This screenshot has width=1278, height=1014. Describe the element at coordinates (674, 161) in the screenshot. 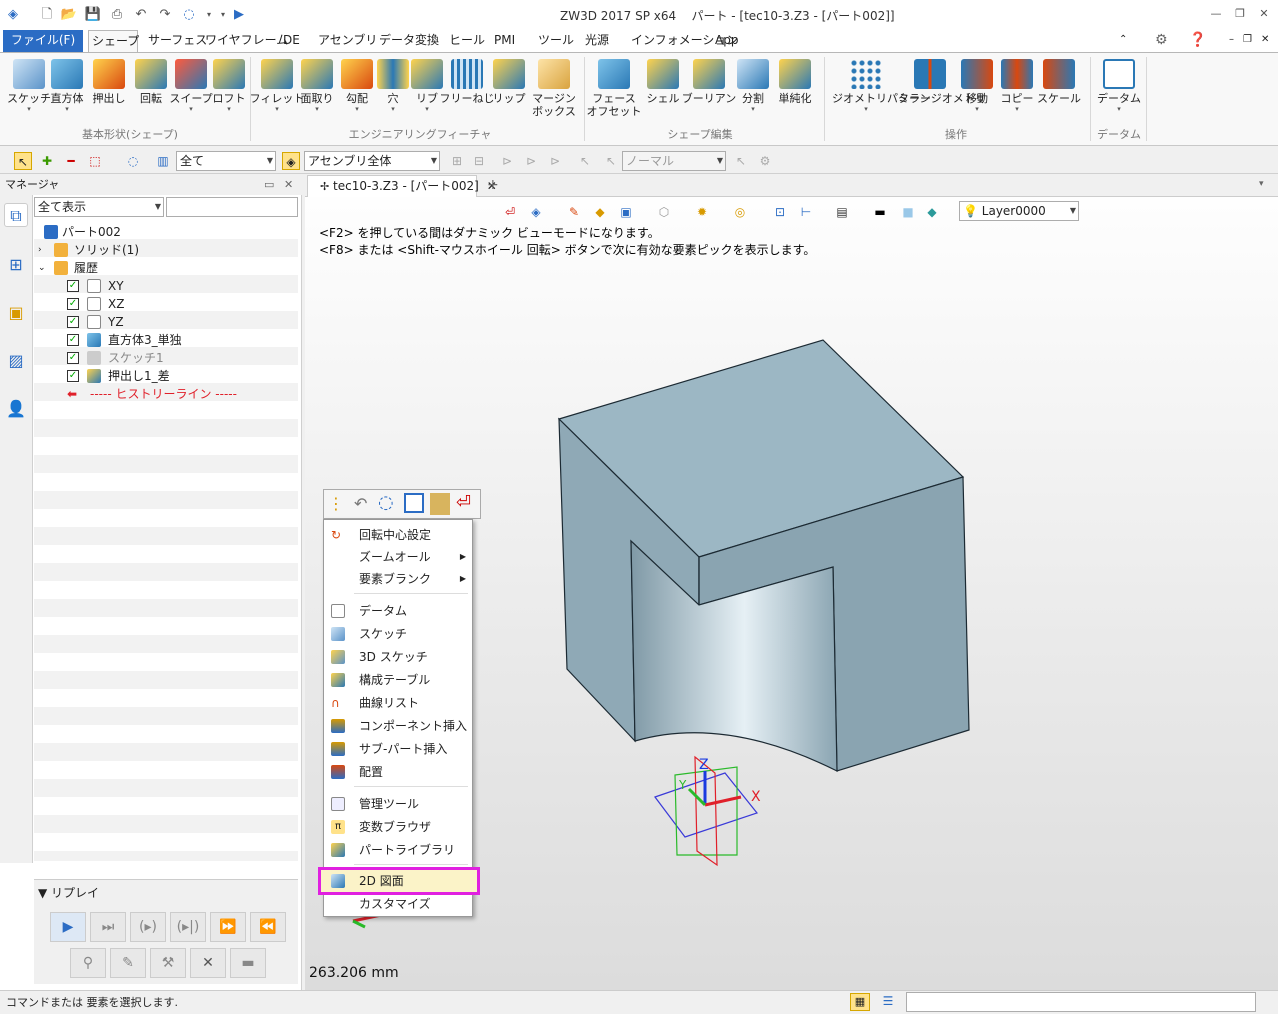

I see `mode-select: ノーマル ▼` at that location.